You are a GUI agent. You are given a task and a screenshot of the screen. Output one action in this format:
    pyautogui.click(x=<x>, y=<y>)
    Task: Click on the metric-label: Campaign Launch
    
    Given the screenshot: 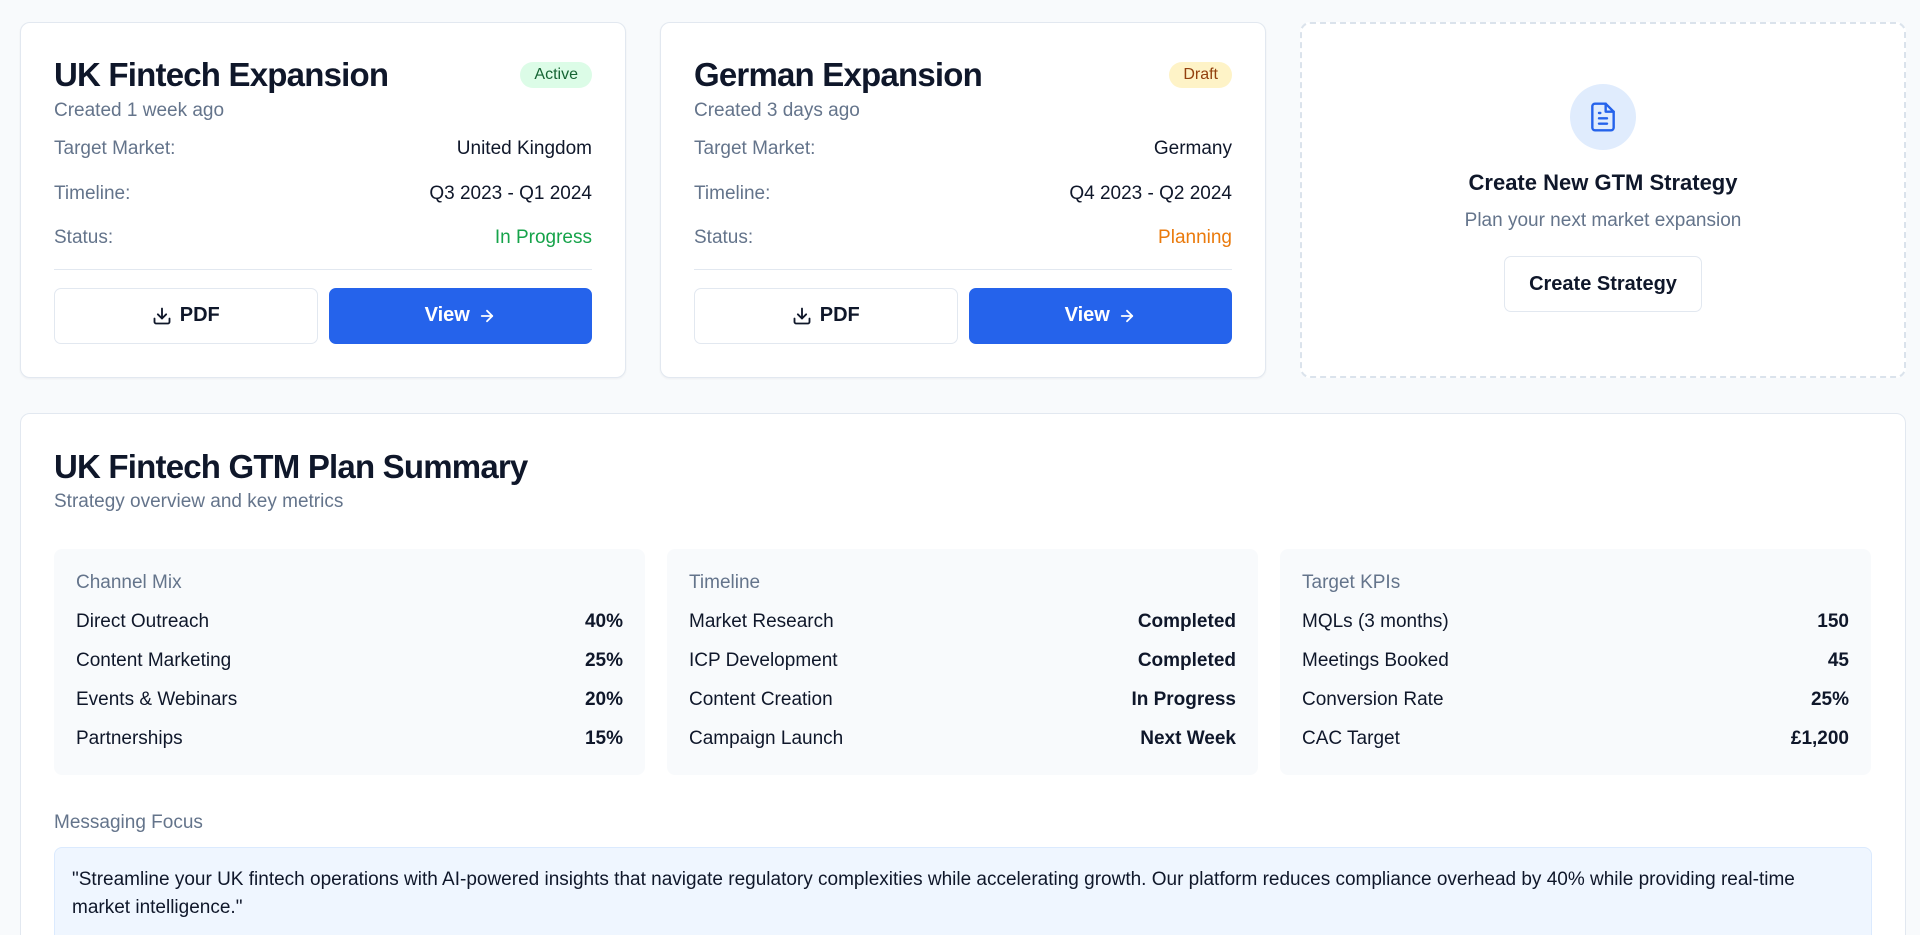 What is the action you would take?
    pyautogui.click(x=766, y=738)
    